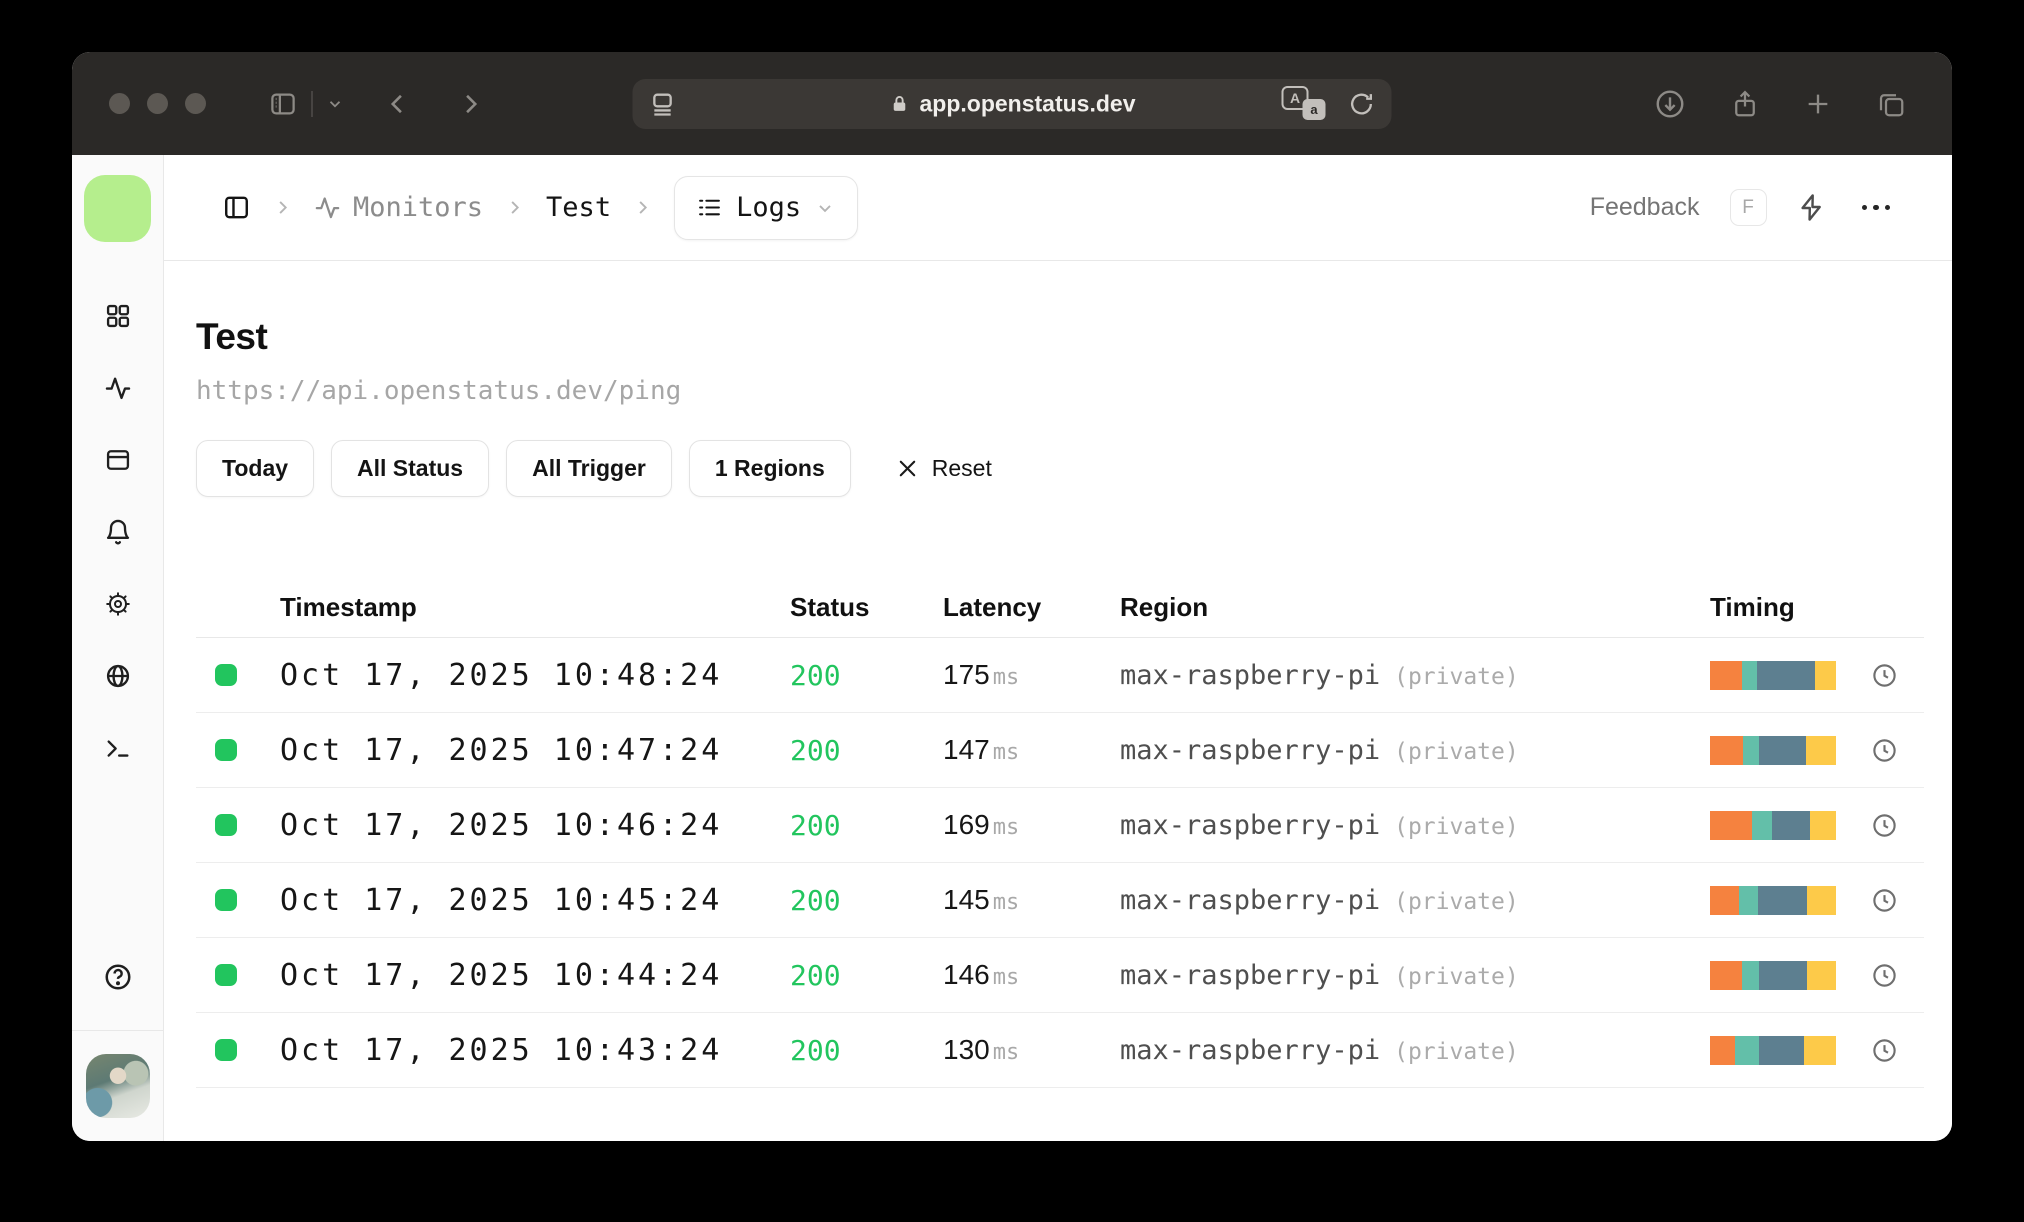  What do you see at coordinates (157, 103) in the screenshot?
I see `minimize-button` at bounding box center [157, 103].